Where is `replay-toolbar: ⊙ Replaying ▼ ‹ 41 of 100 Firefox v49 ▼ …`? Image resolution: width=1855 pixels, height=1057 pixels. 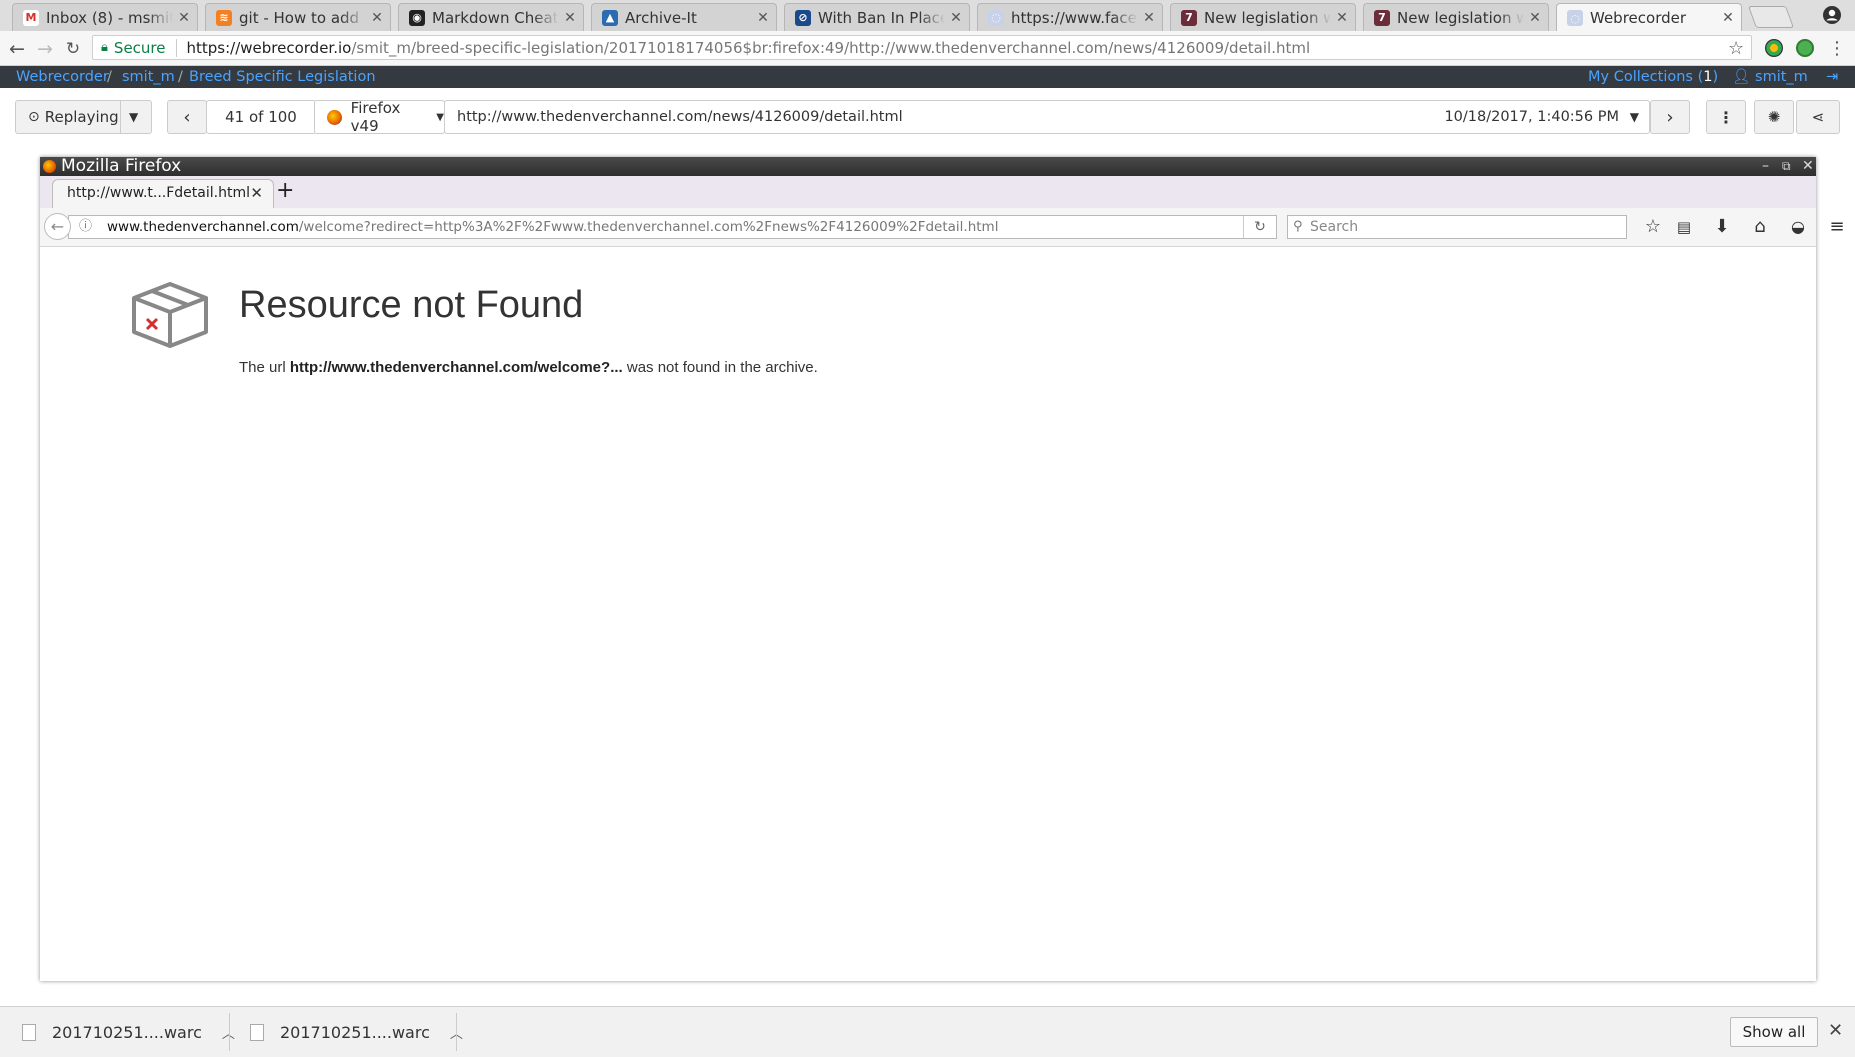
replay-toolbar: ⊙ Replaying ▼ ‹ 41 of 100 Firefox v49 ▼ … is located at coordinates (927, 119).